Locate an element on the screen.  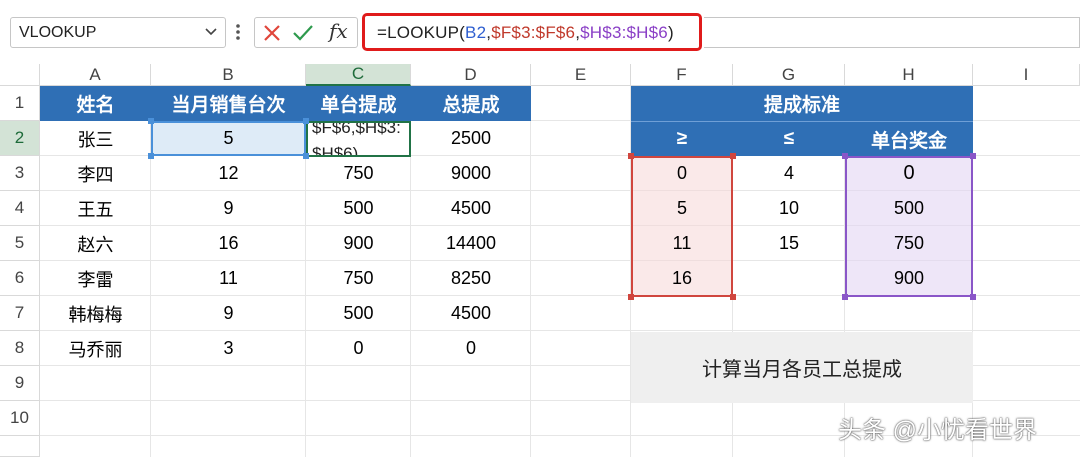
cell-g4: 10 is located at coordinates (789, 208).